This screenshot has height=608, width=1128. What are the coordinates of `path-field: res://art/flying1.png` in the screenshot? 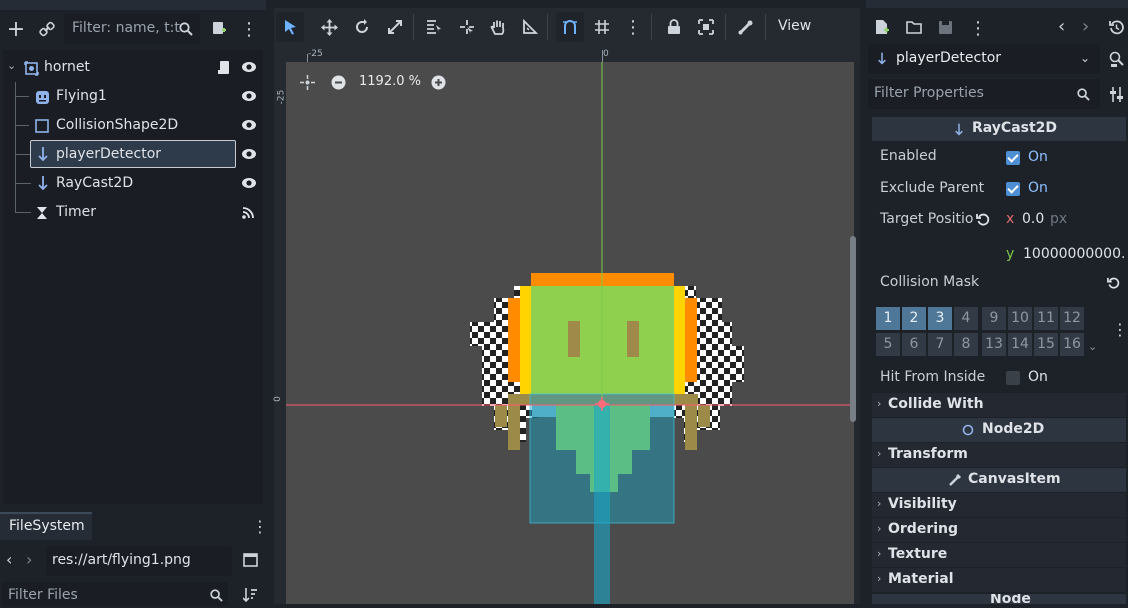 It's located at (139, 561).